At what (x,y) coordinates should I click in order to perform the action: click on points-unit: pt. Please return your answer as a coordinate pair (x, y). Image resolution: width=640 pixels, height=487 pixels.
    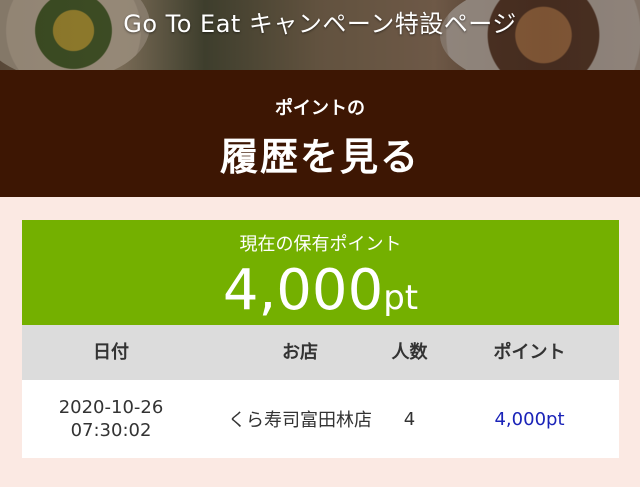
    Looking at the image, I should click on (401, 298).